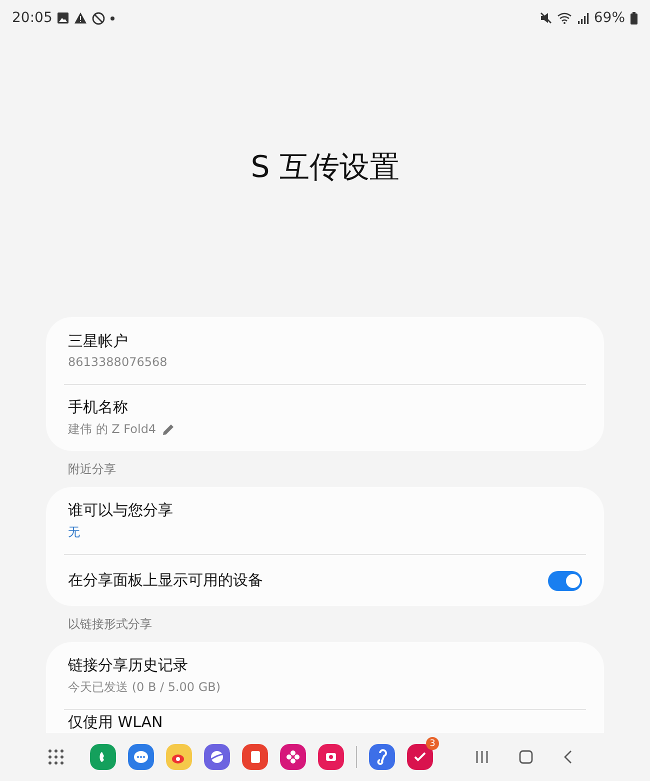 Image resolution: width=650 pixels, height=781 pixels. What do you see at coordinates (63, 18) in the screenshot?
I see `image-icon` at bounding box center [63, 18].